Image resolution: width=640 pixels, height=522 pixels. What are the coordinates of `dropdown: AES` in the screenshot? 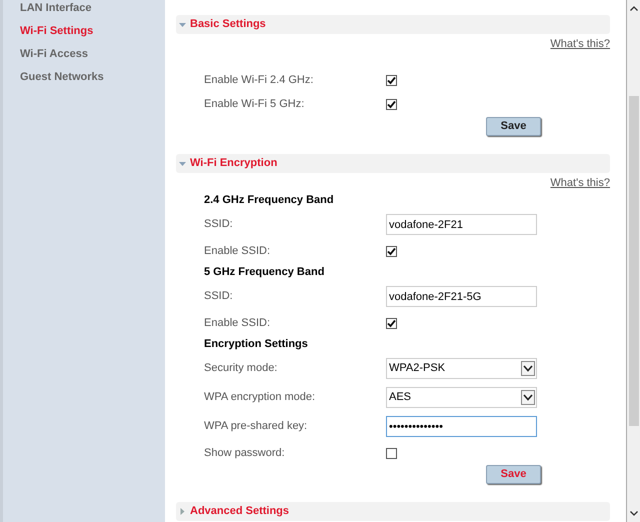 It's located at (461, 397).